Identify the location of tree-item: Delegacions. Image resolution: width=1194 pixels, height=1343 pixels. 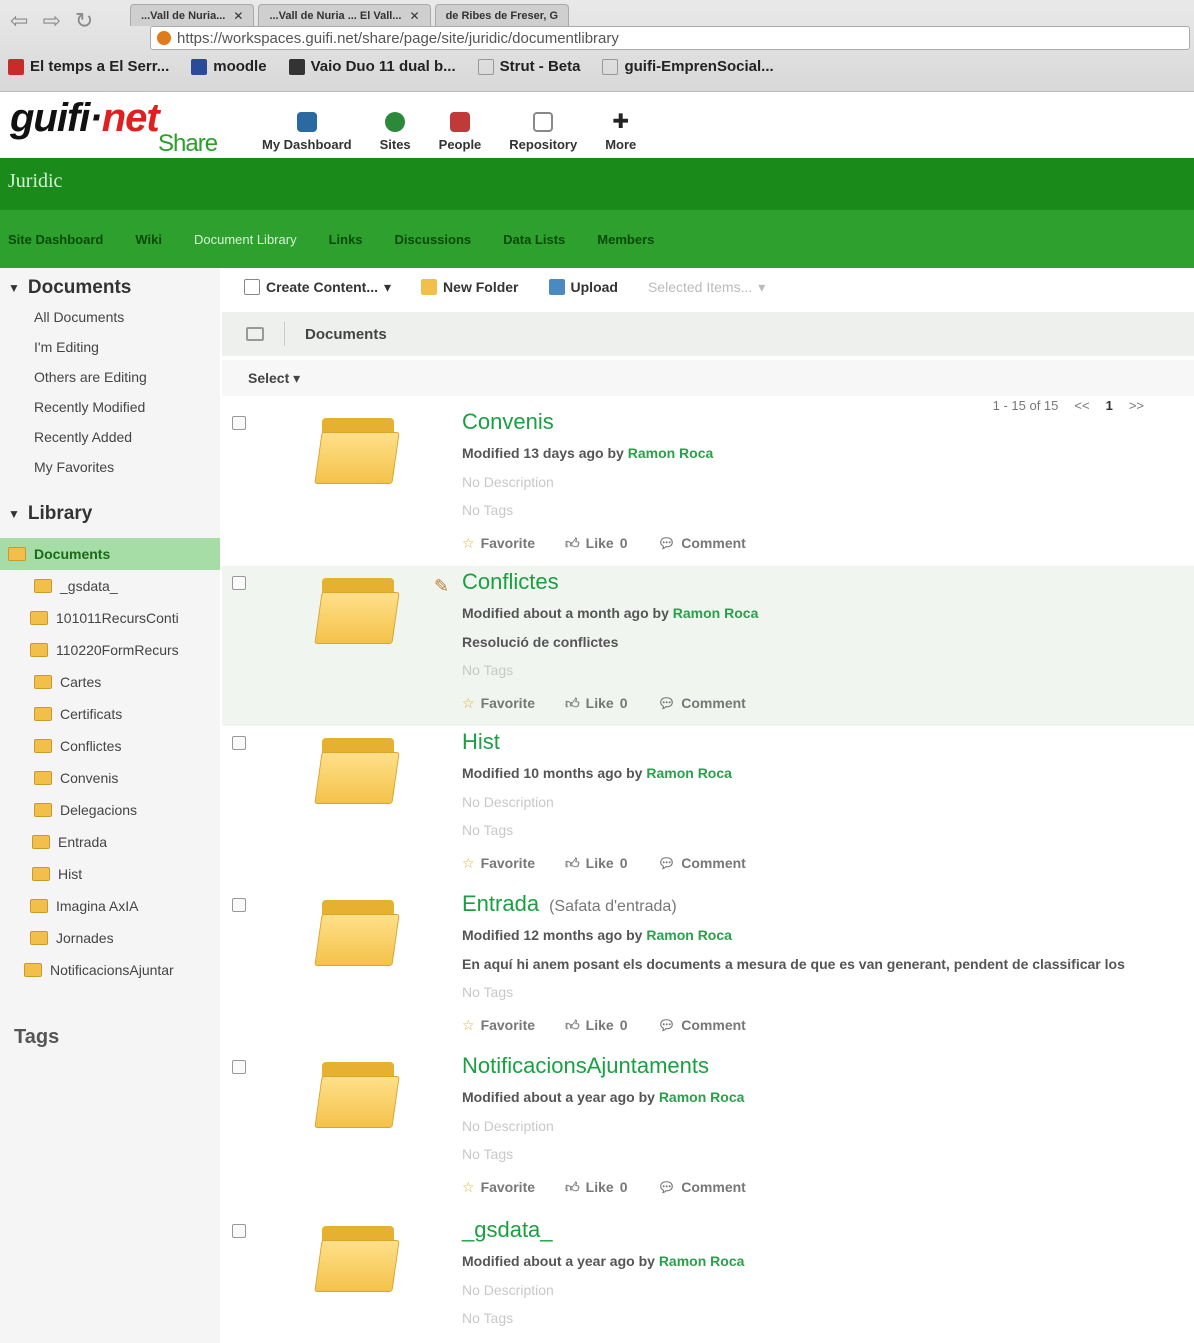
(110, 810).